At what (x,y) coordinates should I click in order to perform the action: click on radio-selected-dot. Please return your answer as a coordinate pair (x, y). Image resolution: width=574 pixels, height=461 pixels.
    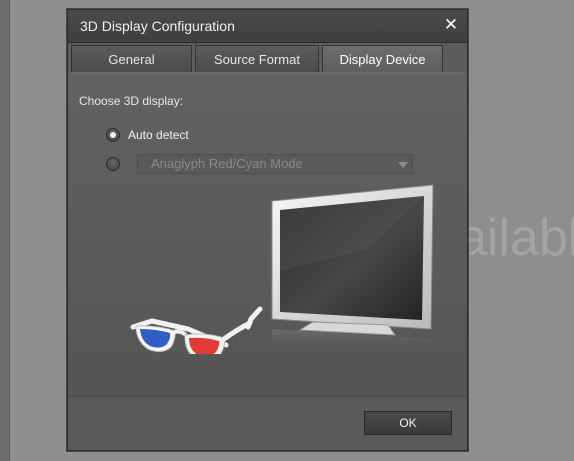
    Looking at the image, I should click on (113, 135).